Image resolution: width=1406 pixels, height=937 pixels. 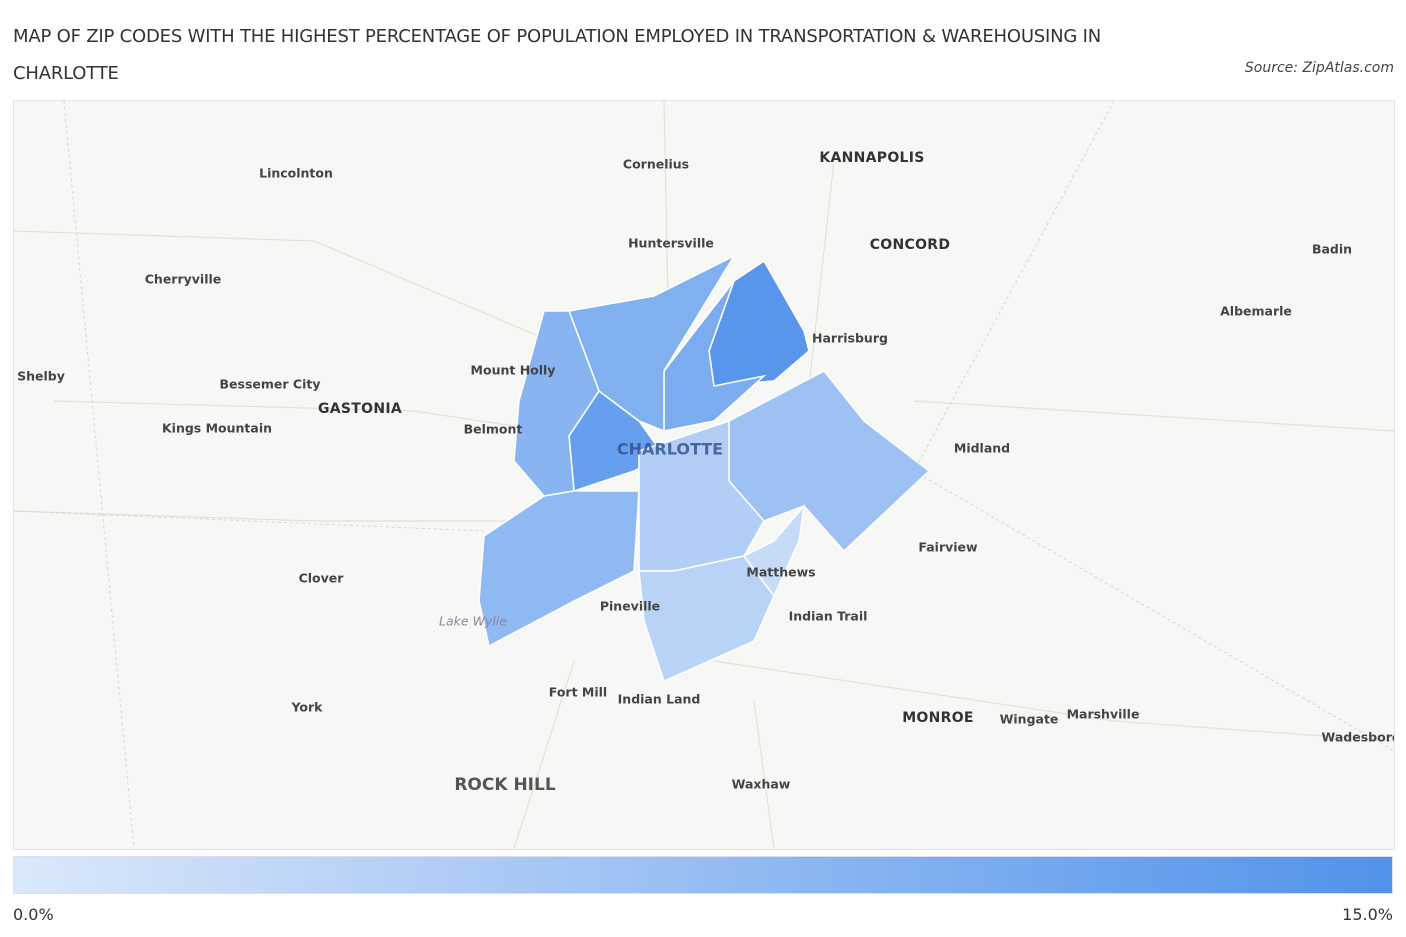 What do you see at coordinates (828, 616) in the screenshot?
I see `place-label: Indian Trail` at bounding box center [828, 616].